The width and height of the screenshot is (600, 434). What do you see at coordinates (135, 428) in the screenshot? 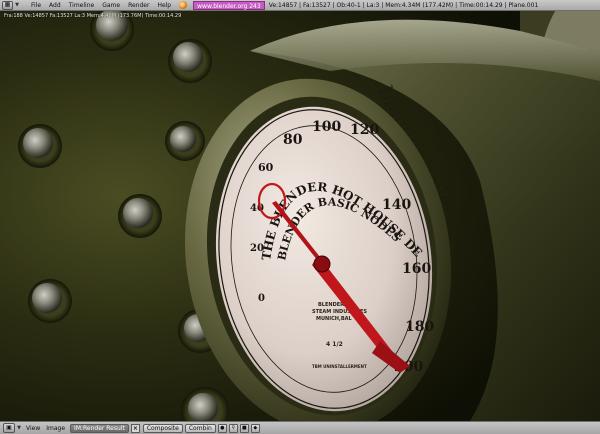
I see `close-icon: ×` at bounding box center [135, 428].